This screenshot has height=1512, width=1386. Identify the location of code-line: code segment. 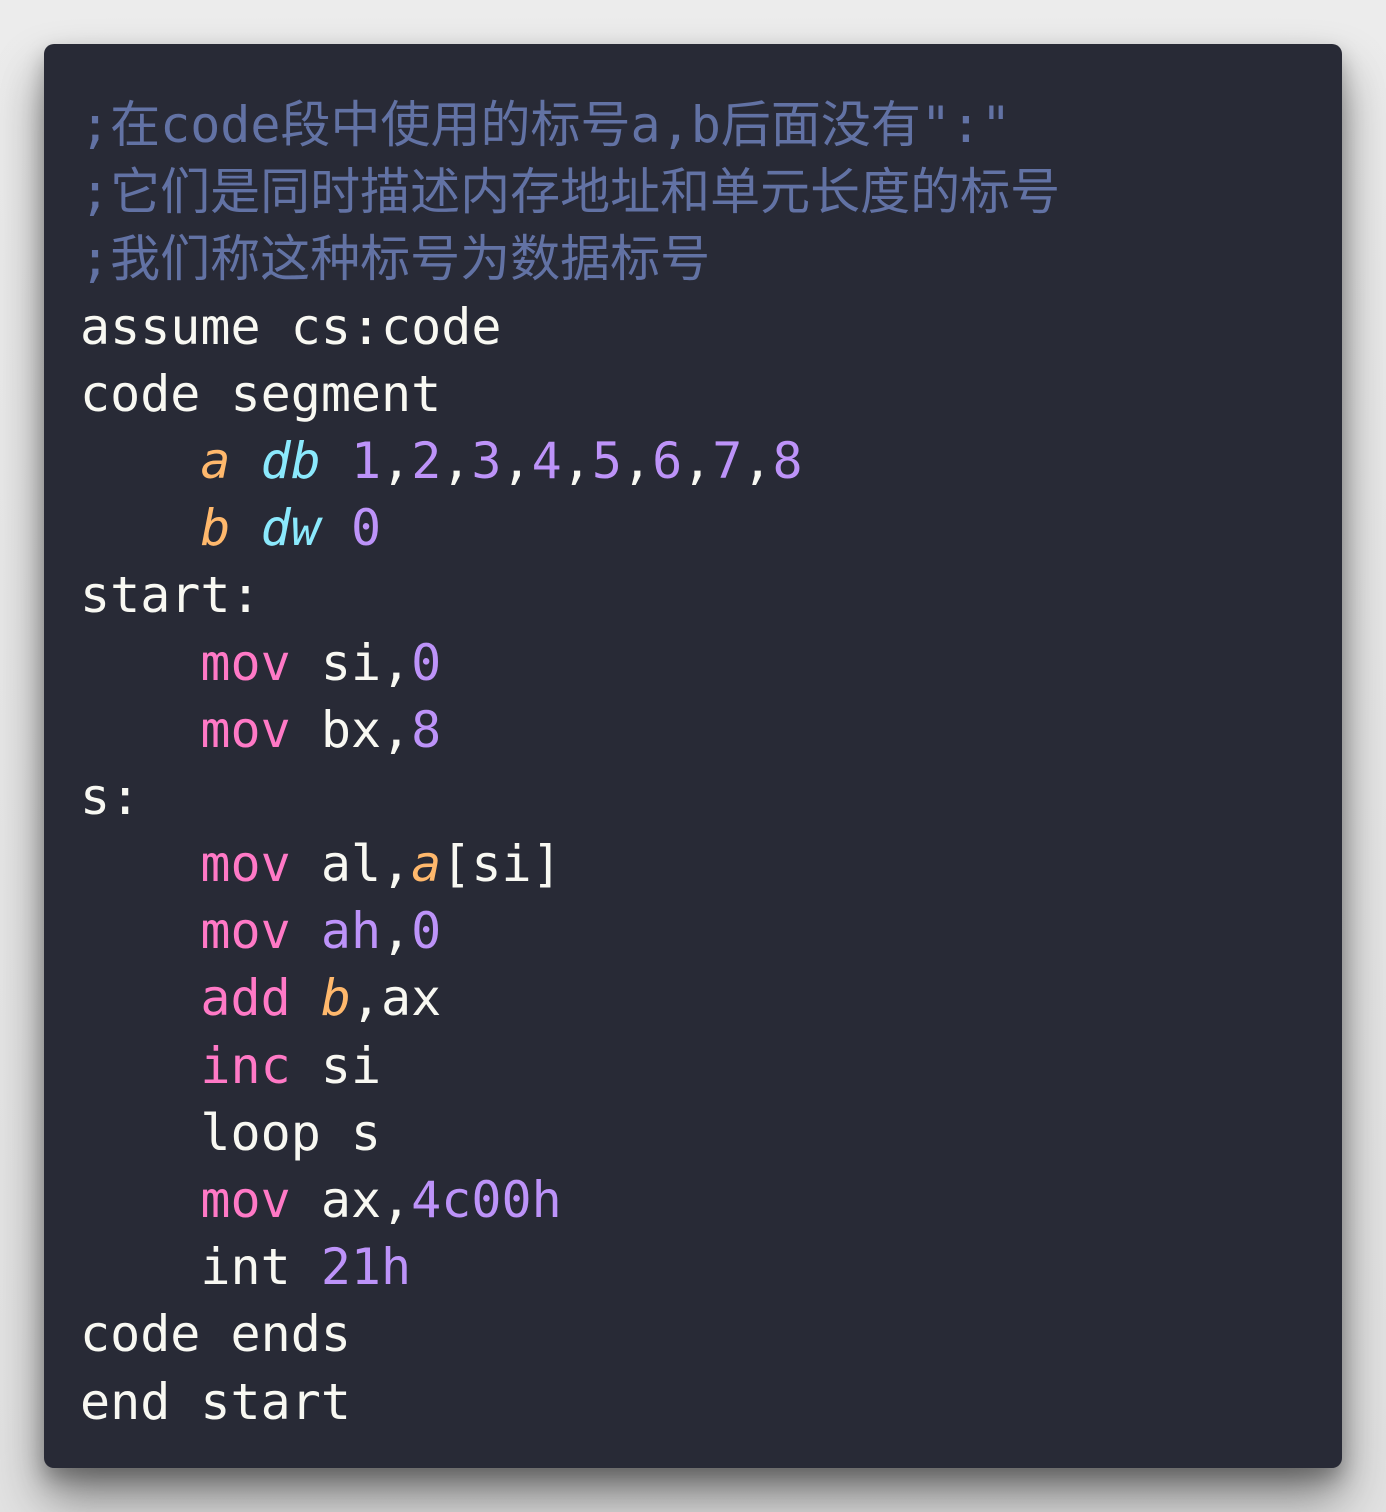
(570, 394).